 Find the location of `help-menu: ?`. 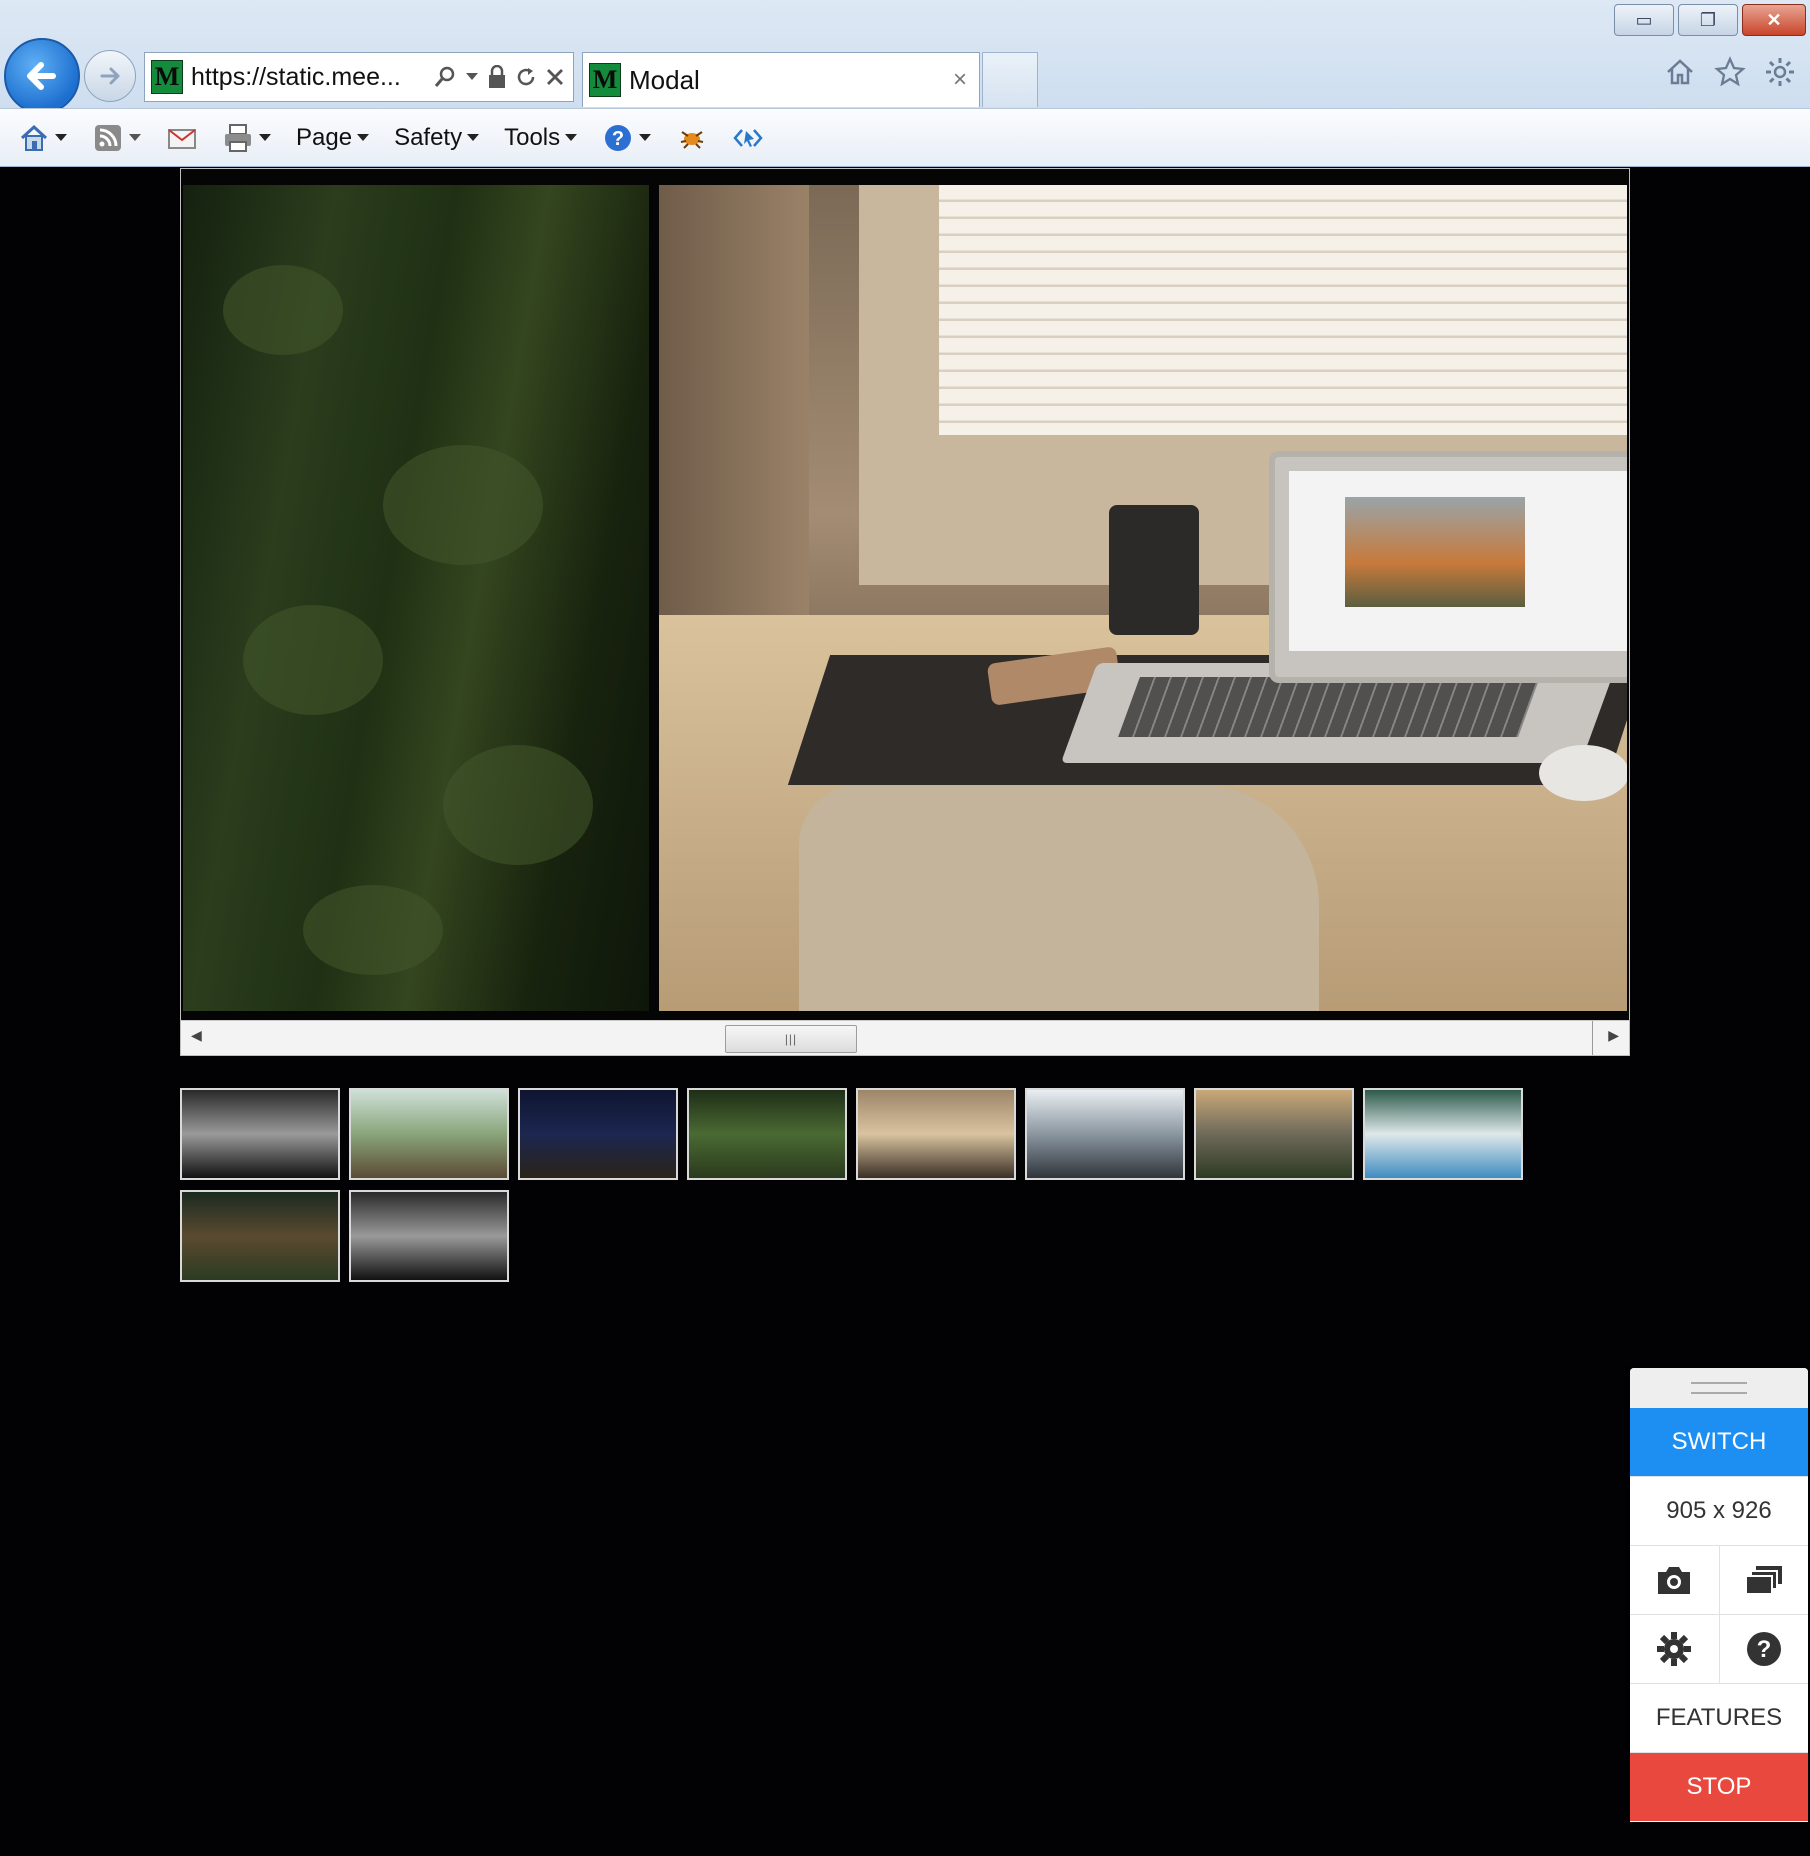

help-menu: ? is located at coordinates (627, 138).